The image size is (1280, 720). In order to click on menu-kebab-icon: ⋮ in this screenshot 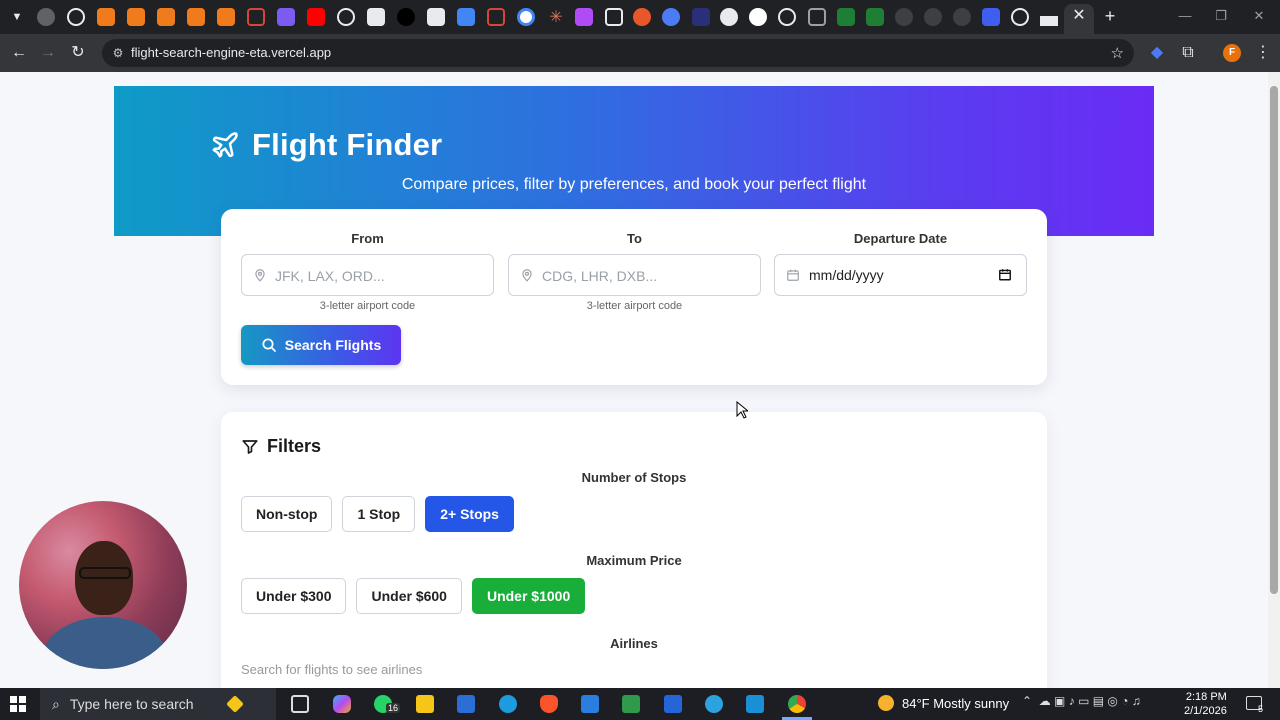, I will do `click(1263, 53)`.